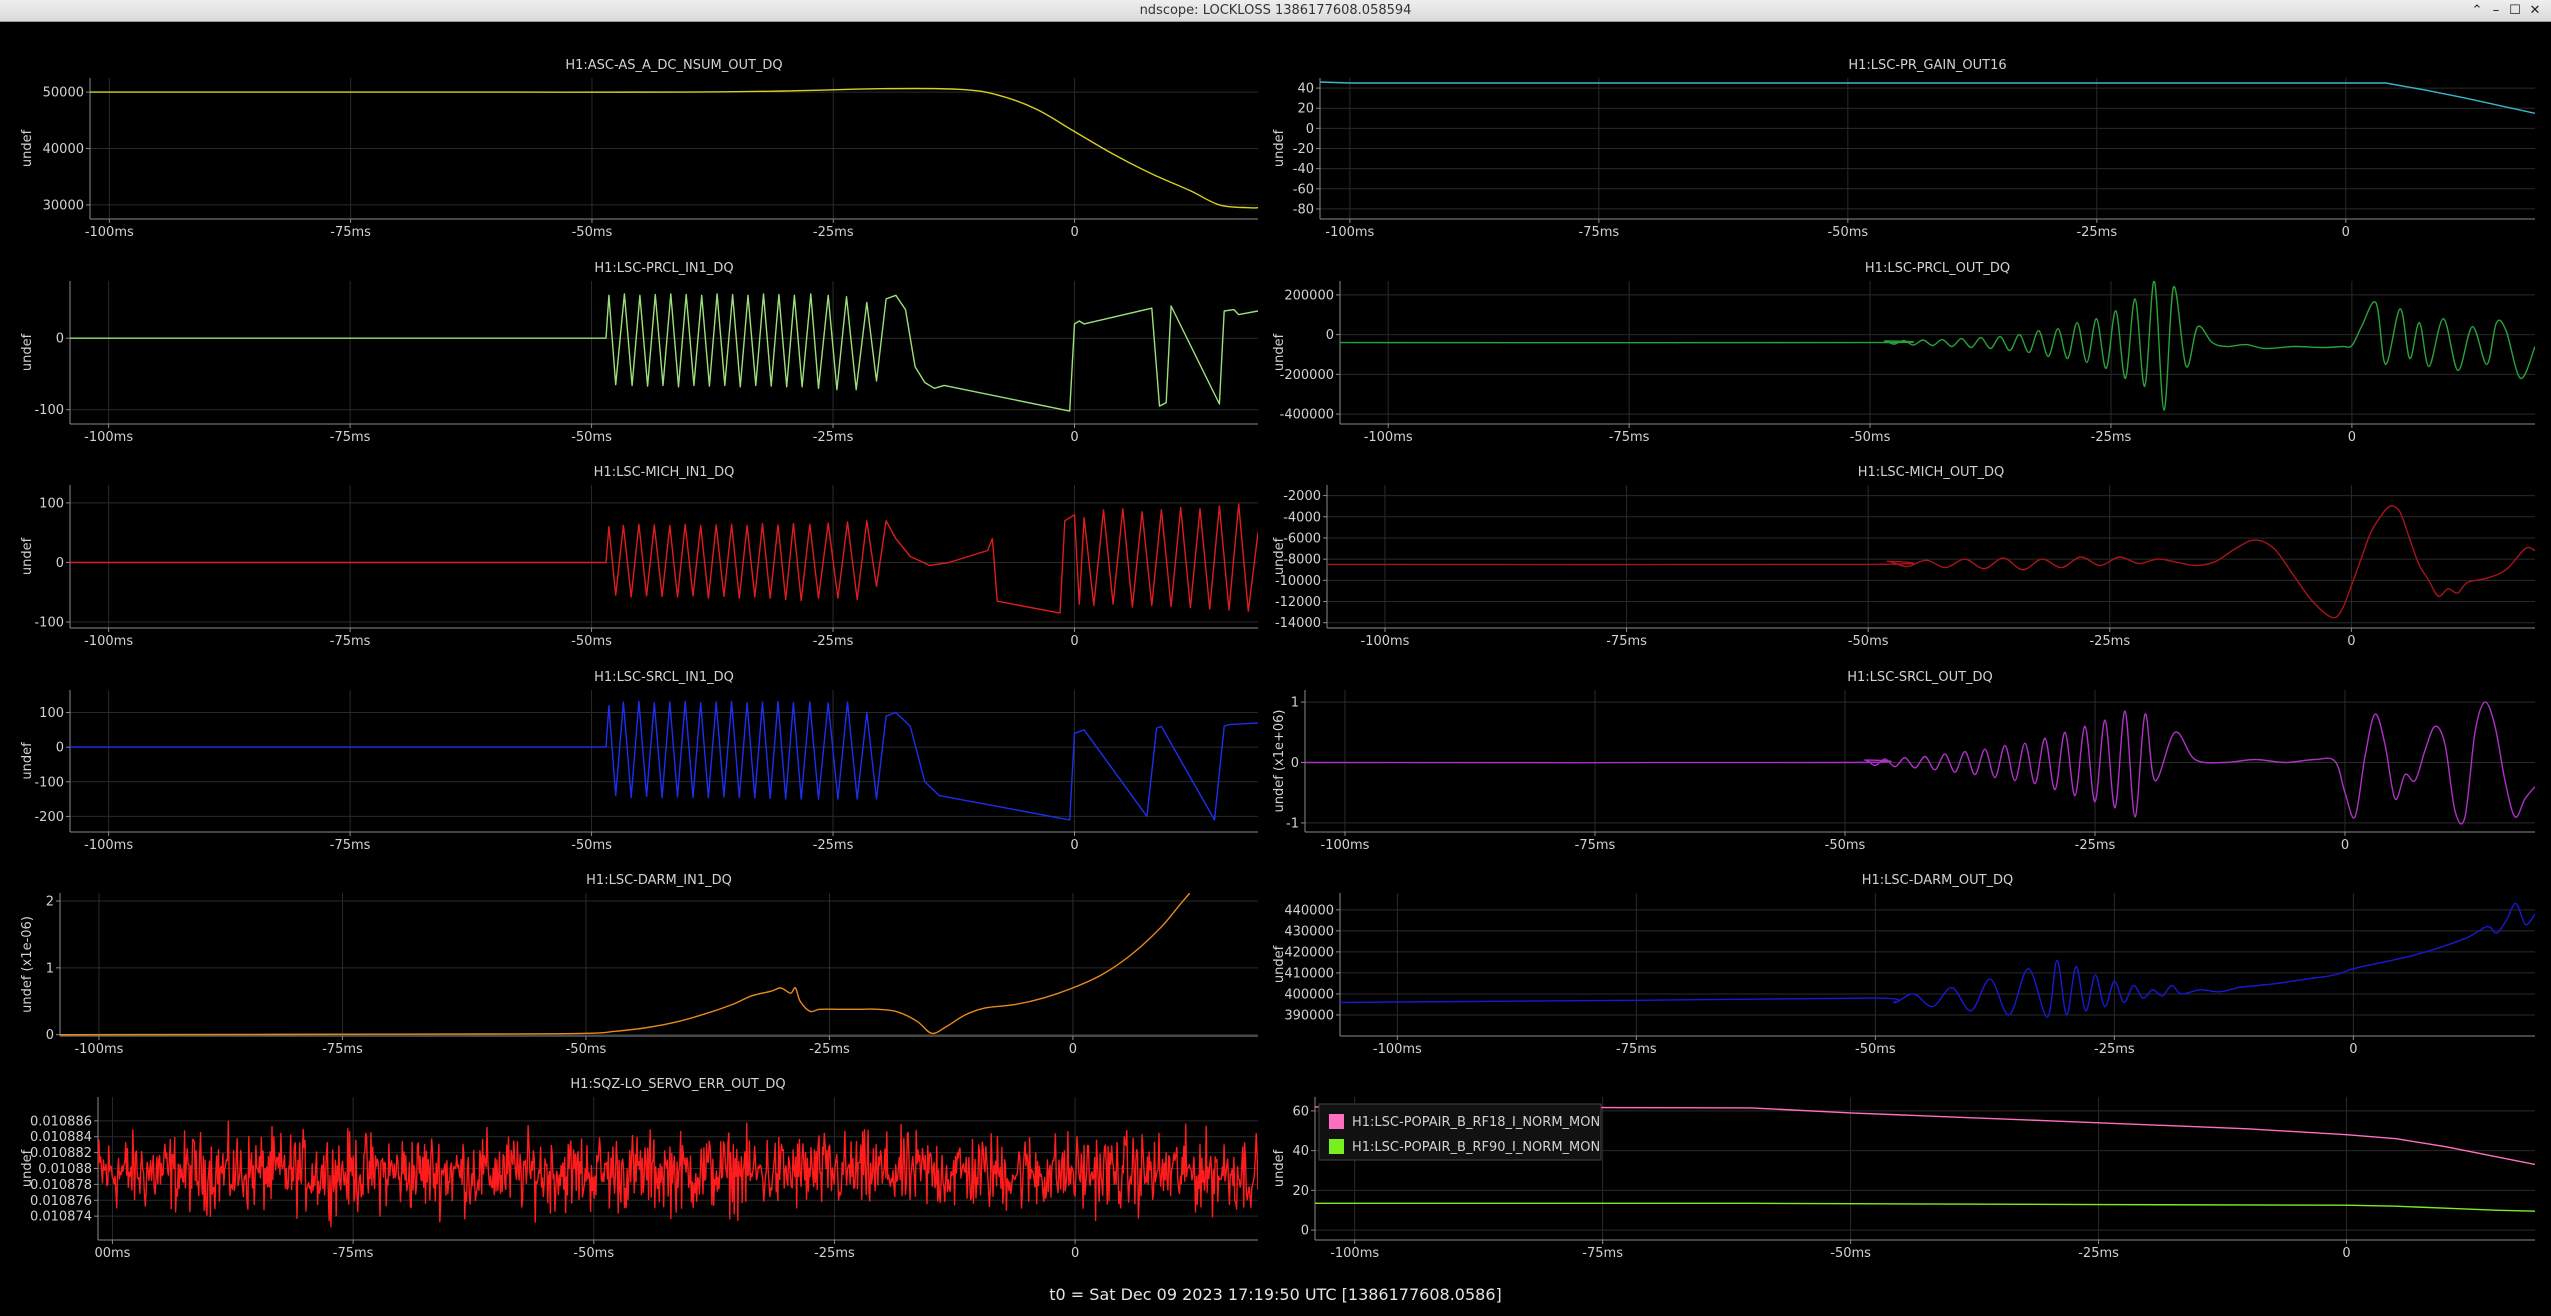  Describe the element at coordinates (1292, 823) in the screenshot. I see `y-tick-label: -1` at that location.